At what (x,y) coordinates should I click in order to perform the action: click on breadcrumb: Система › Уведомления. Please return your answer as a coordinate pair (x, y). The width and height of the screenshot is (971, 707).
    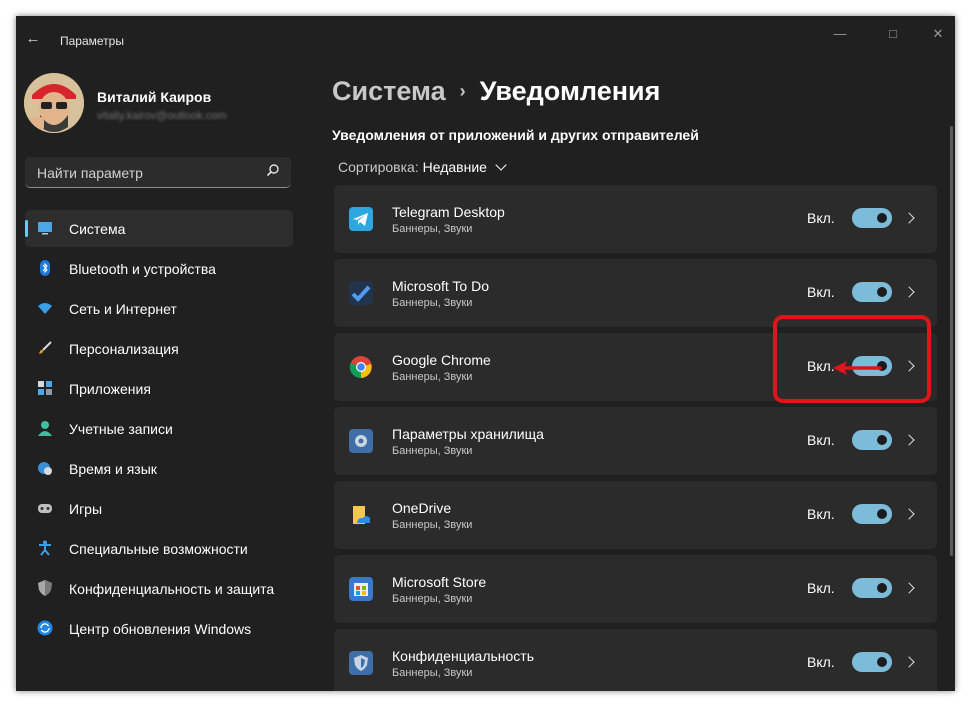
    Looking at the image, I should click on (496, 91).